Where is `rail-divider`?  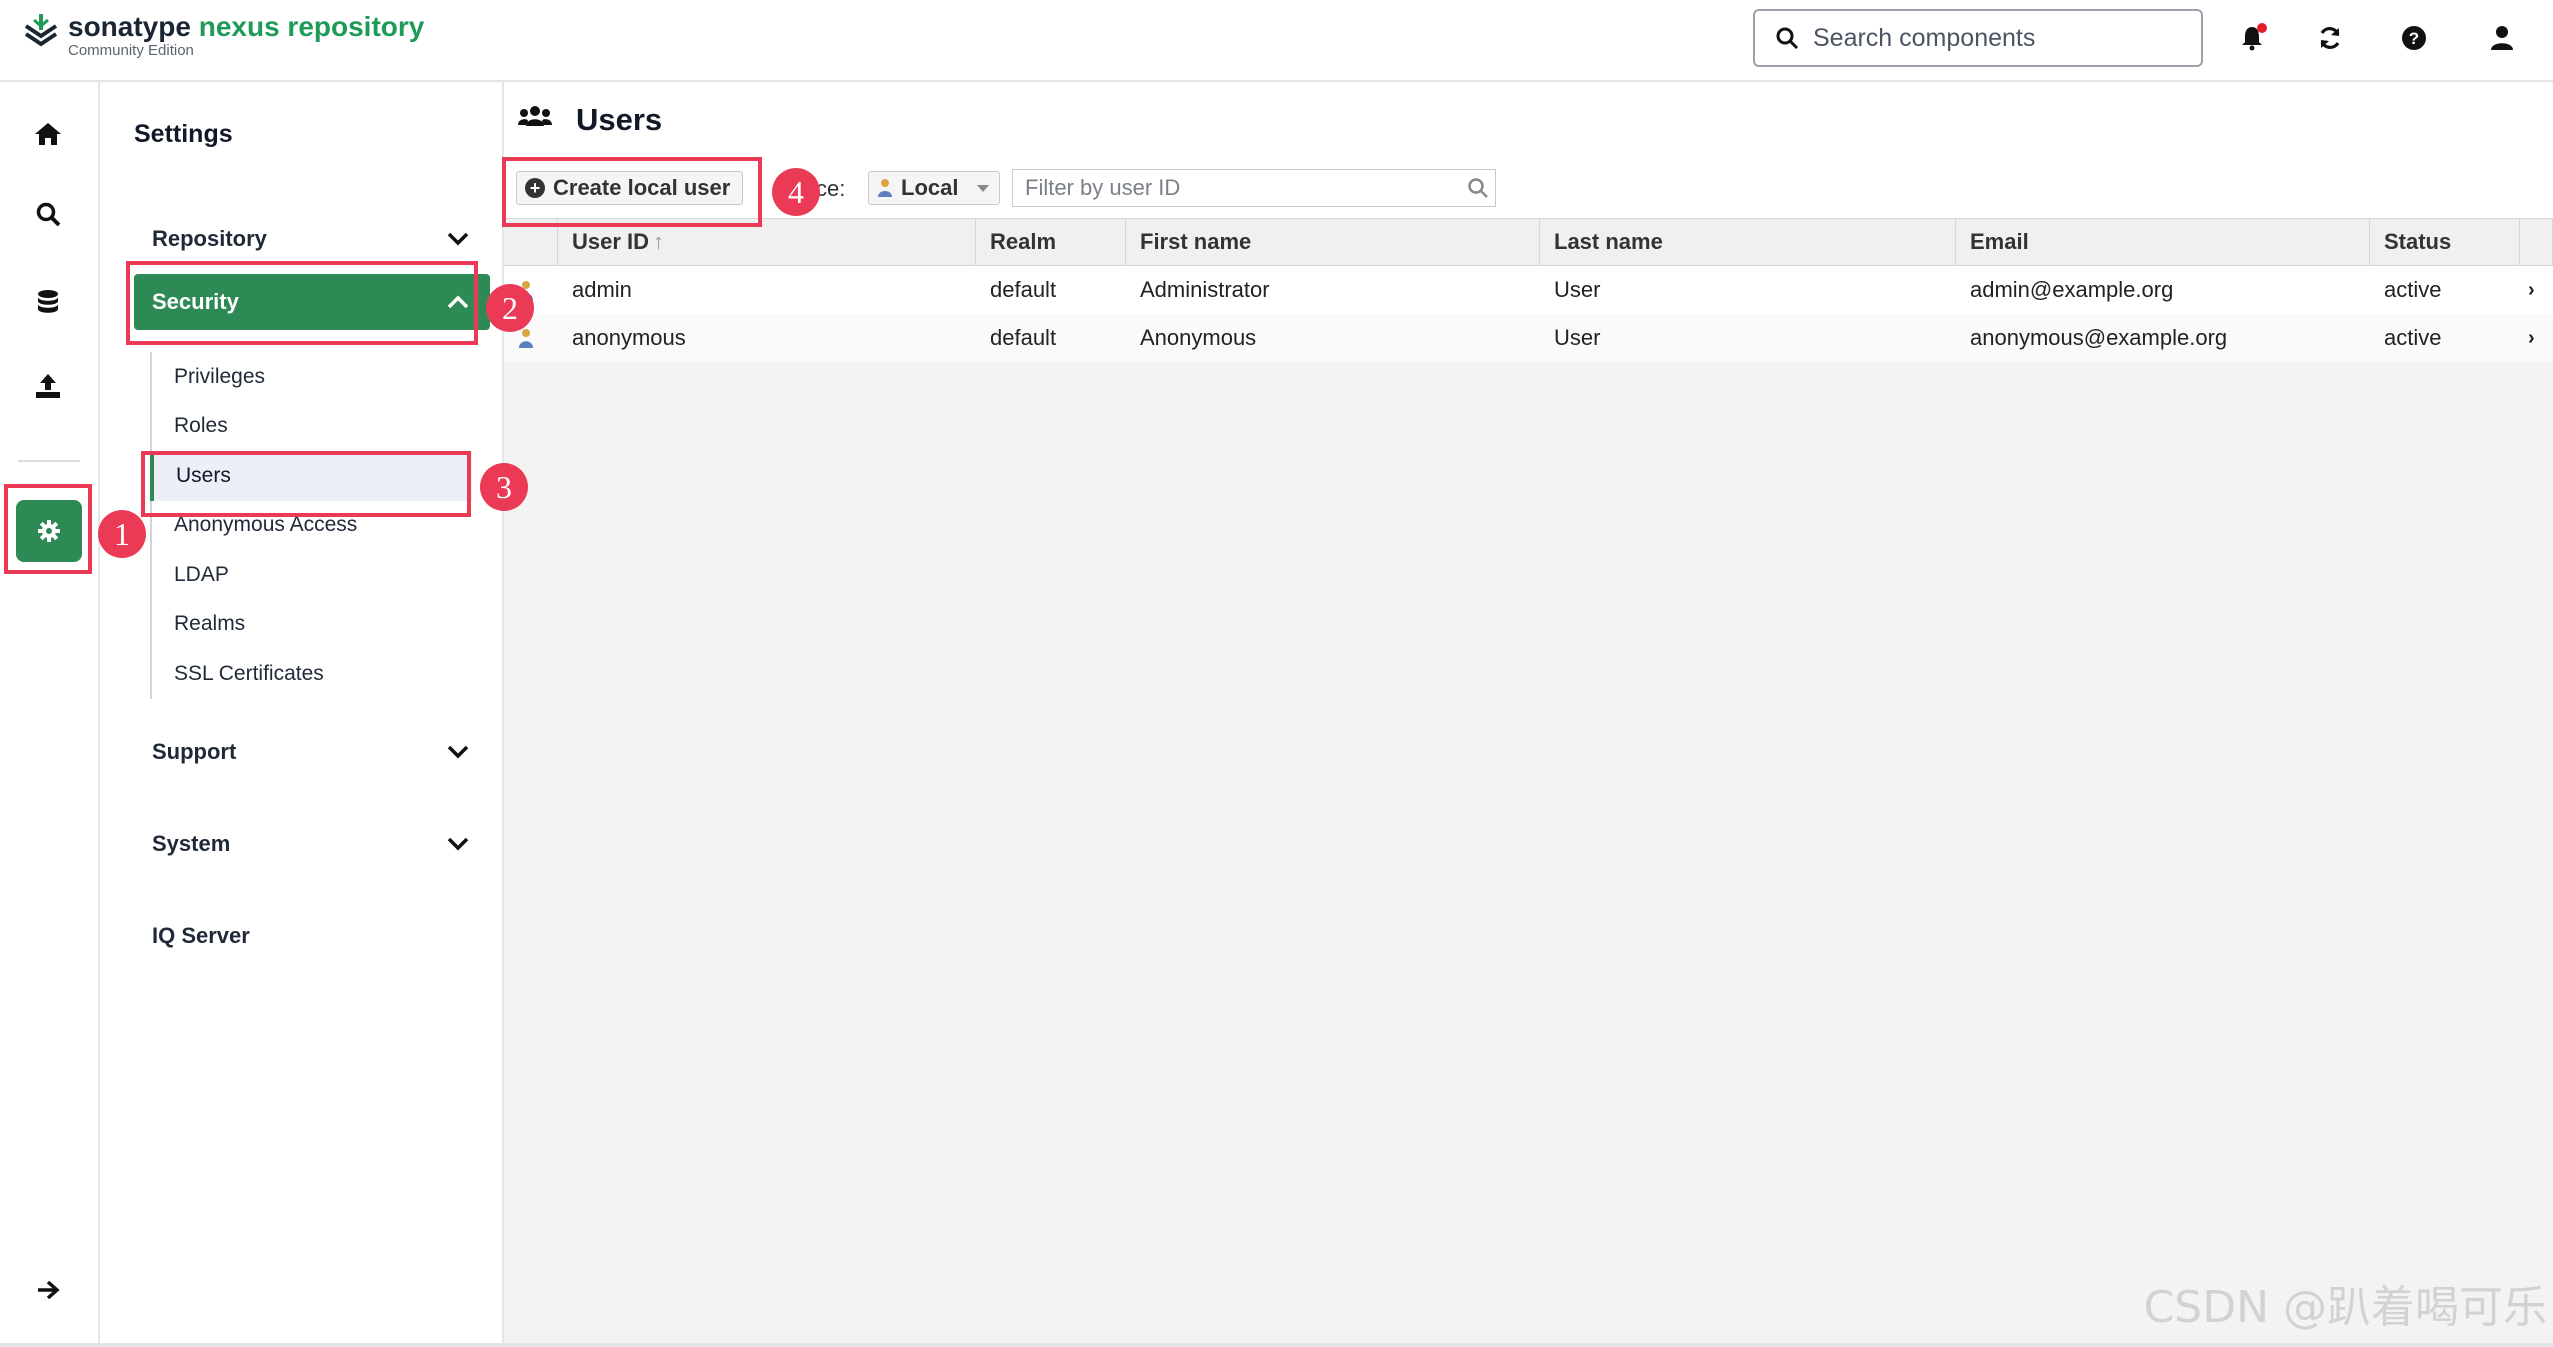
rail-divider is located at coordinates (49, 461).